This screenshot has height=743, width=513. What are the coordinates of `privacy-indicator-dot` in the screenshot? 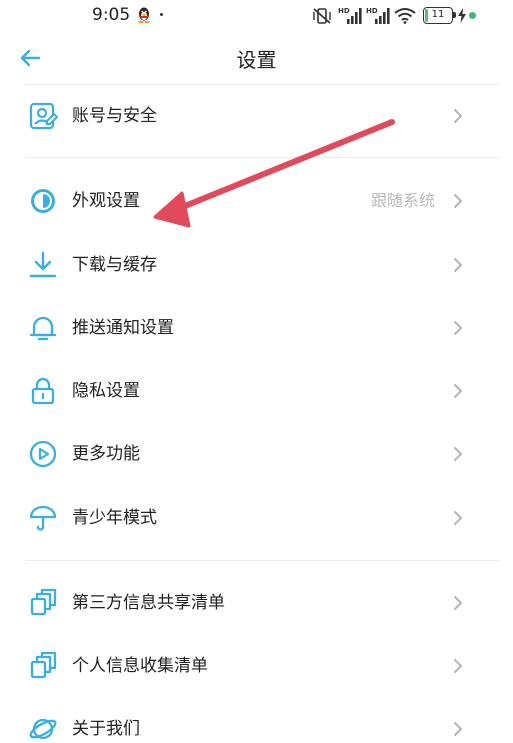 It's located at (472, 15).